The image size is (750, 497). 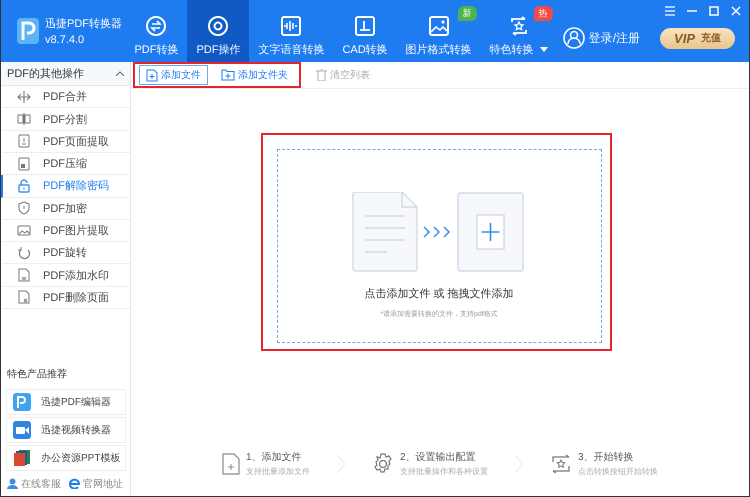 What do you see at coordinates (24, 185) in the screenshot?
I see `unlock-icon` at bounding box center [24, 185].